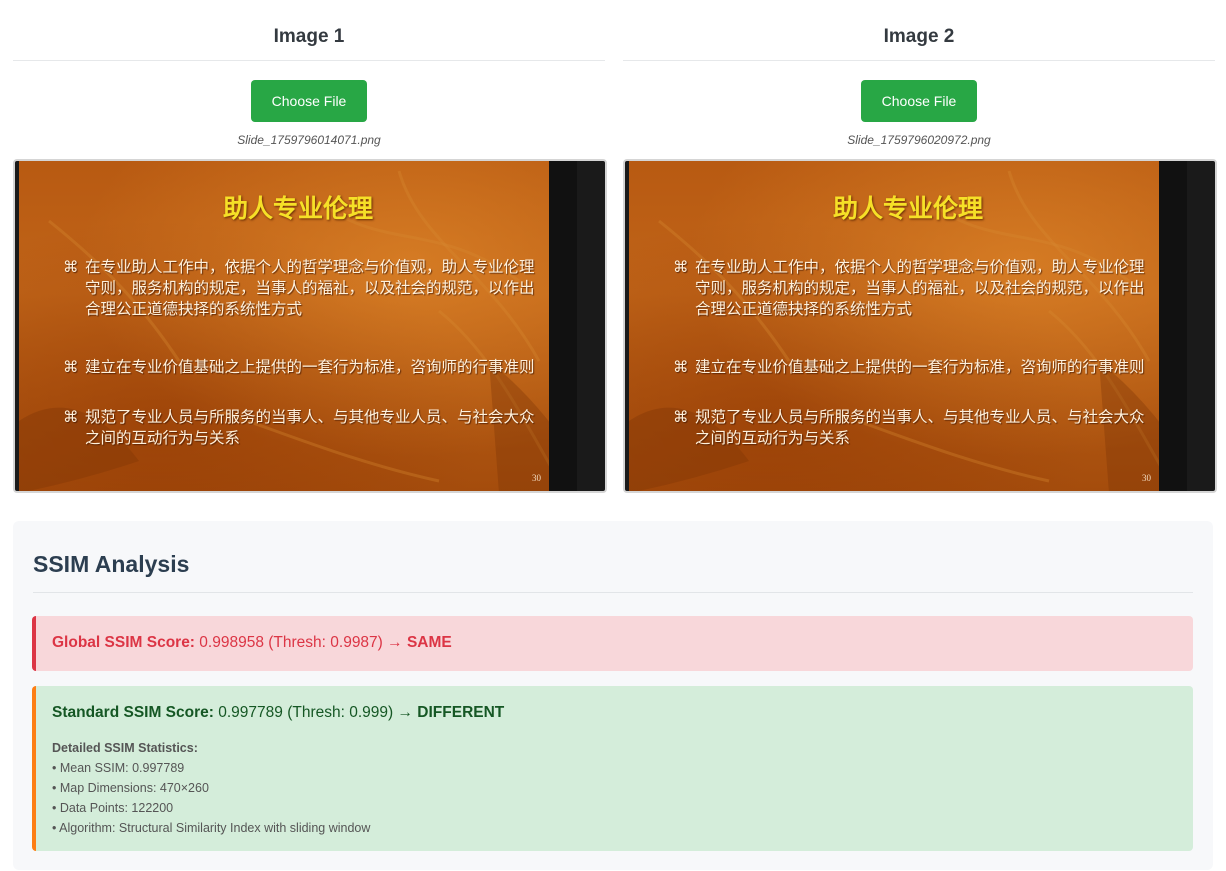  What do you see at coordinates (429, 642) in the screenshot?
I see `global-ssim-verdict: SAME` at bounding box center [429, 642].